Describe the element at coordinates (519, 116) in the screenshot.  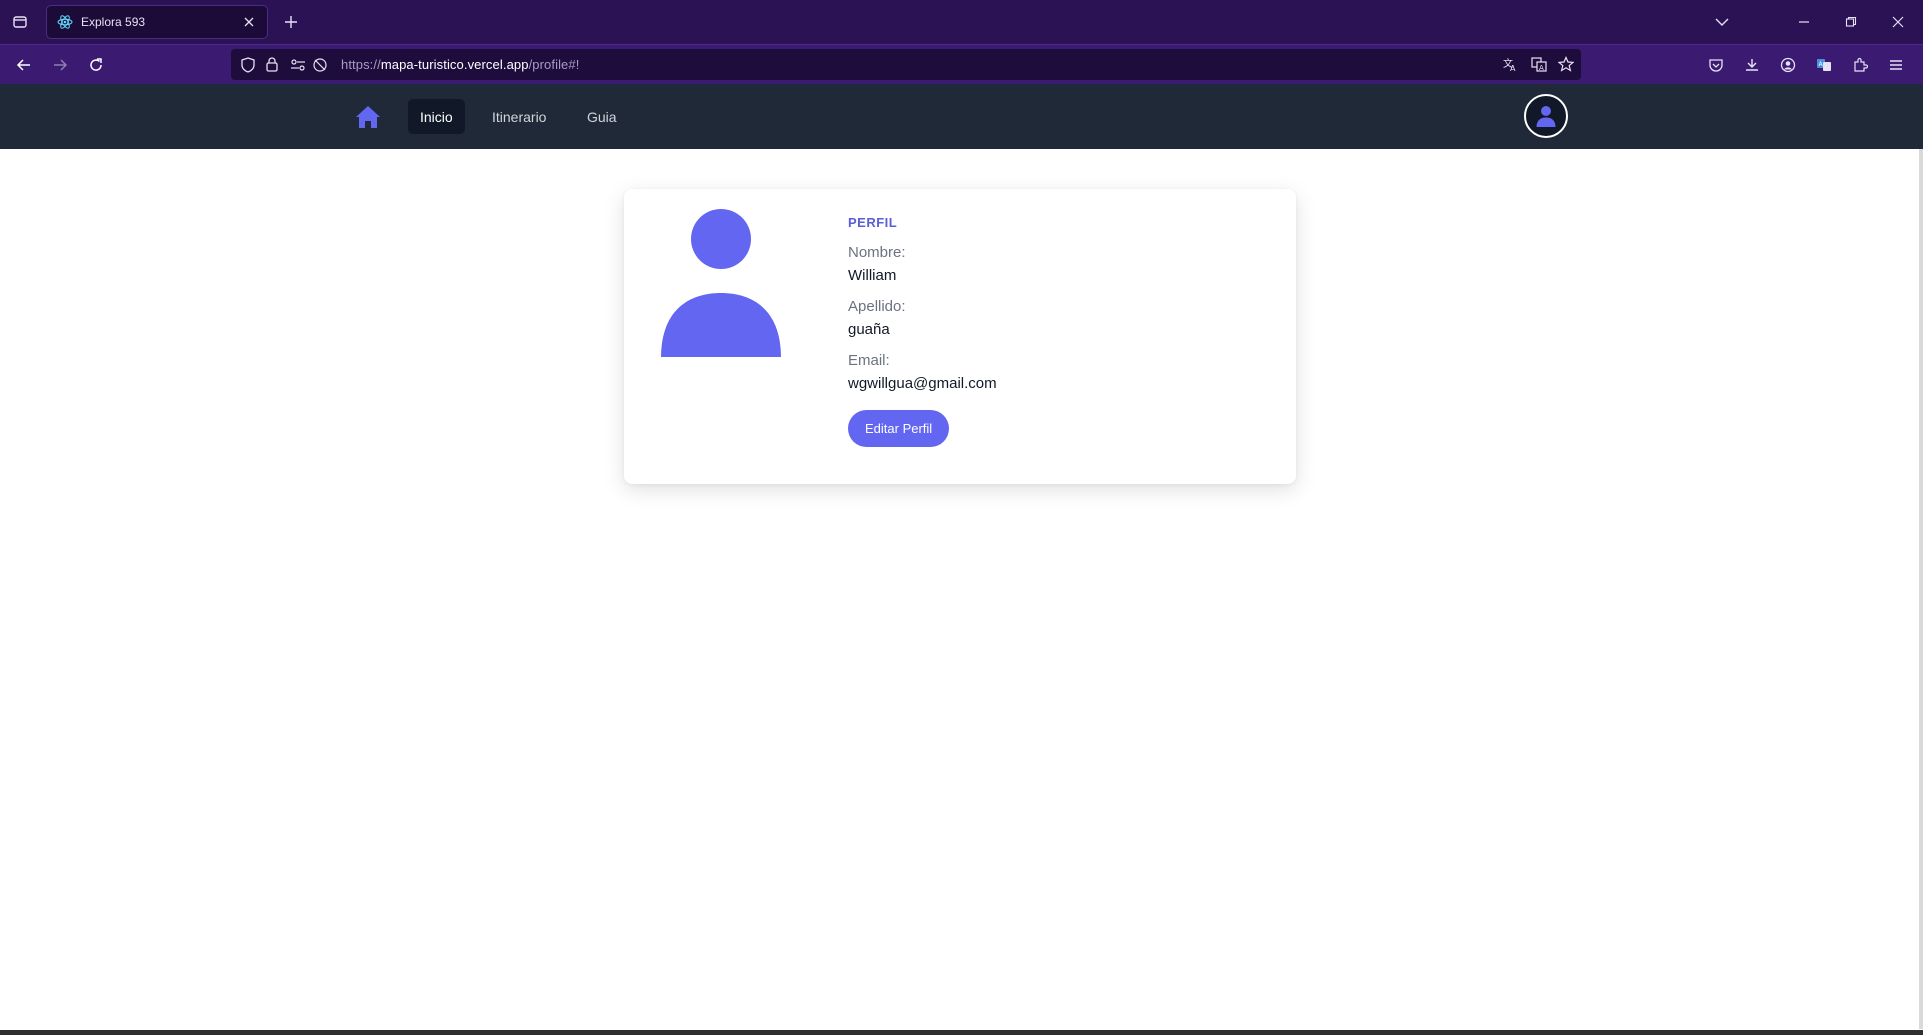
I see `nav-itinerario: Itinerario` at that location.